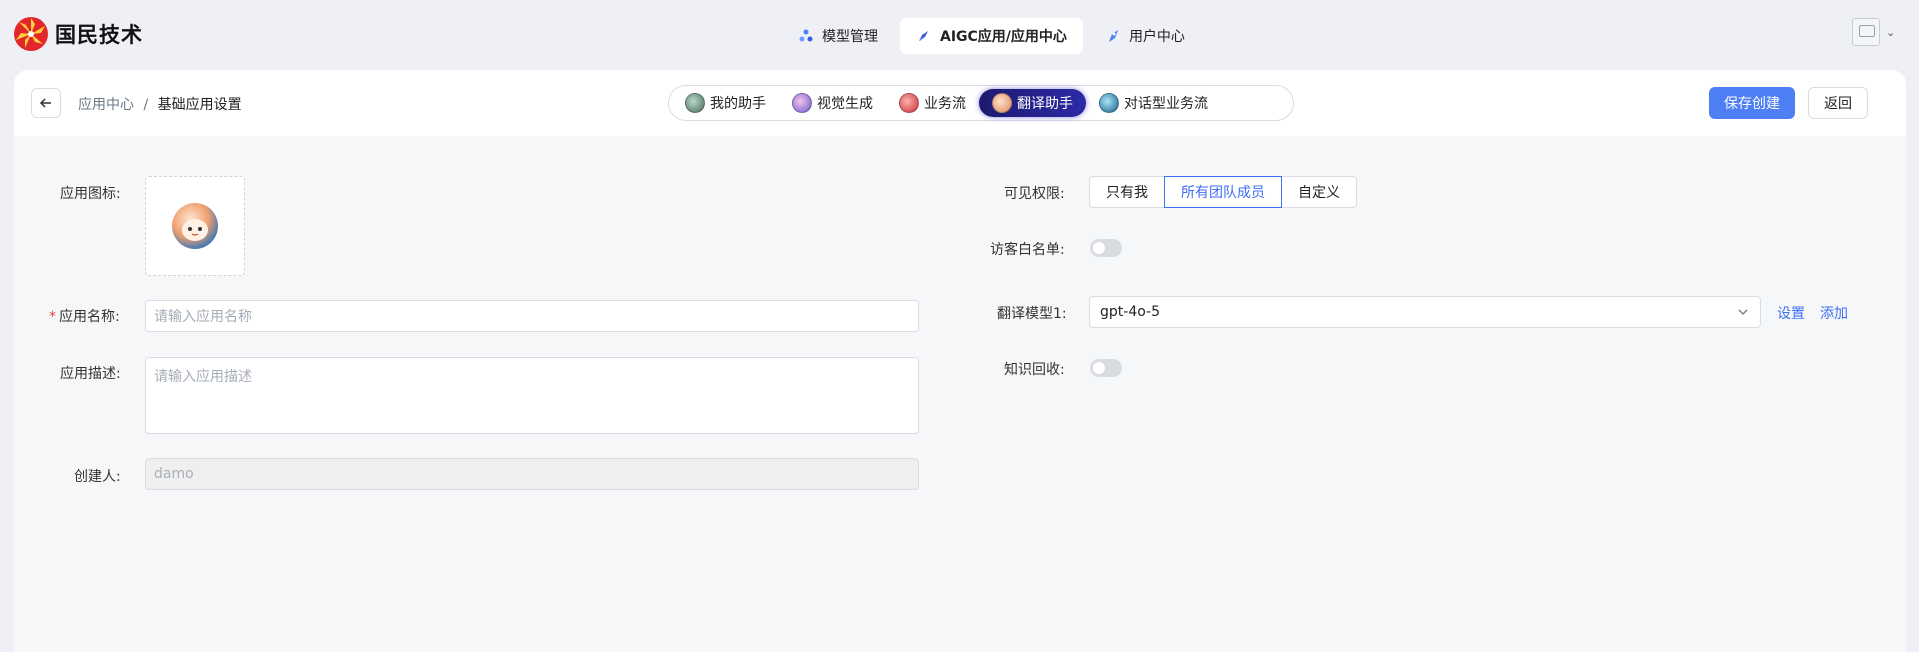  I want to click on workflow-avatar-icon, so click(909, 103).